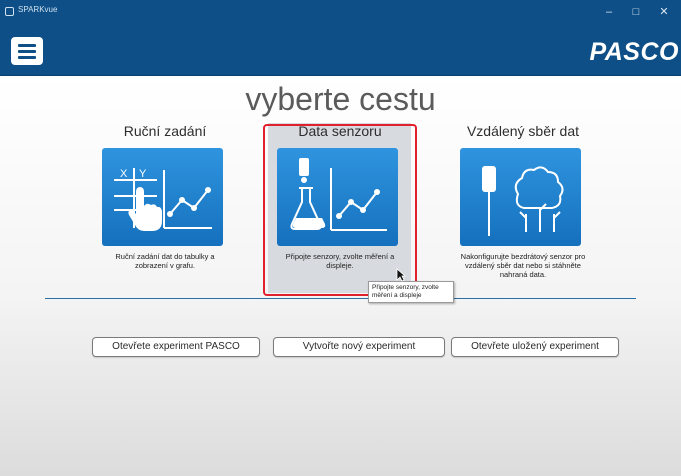 Image resolution: width=681 pixels, height=476 pixels. I want to click on pasco-logo: PASCO, so click(634, 52).